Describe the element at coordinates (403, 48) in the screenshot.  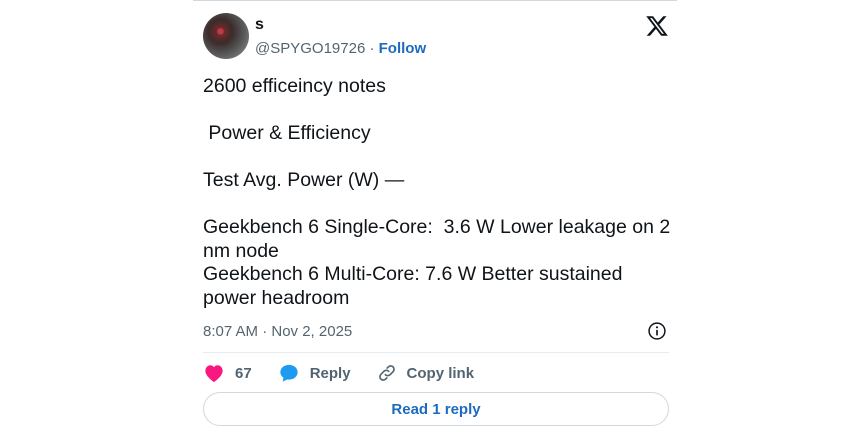
I see `follow-button: Follow` at that location.